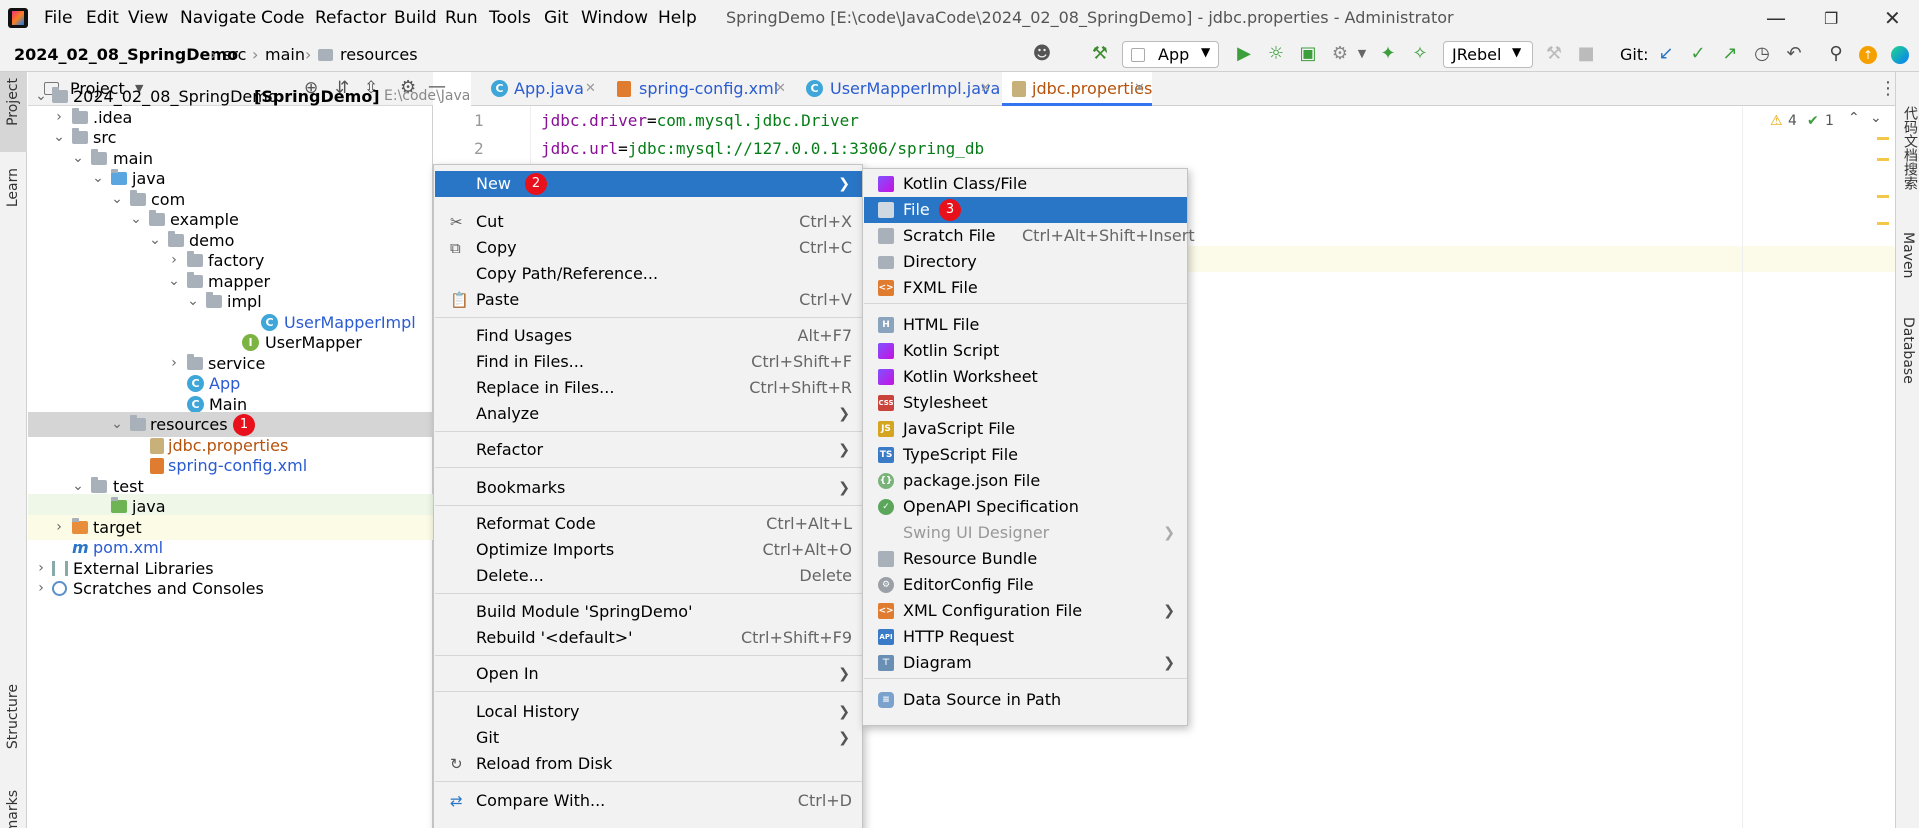 Image resolution: width=1919 pixels, height=828 pixels. I want to click on rollback-icon: ↶, so click(1794, 54).